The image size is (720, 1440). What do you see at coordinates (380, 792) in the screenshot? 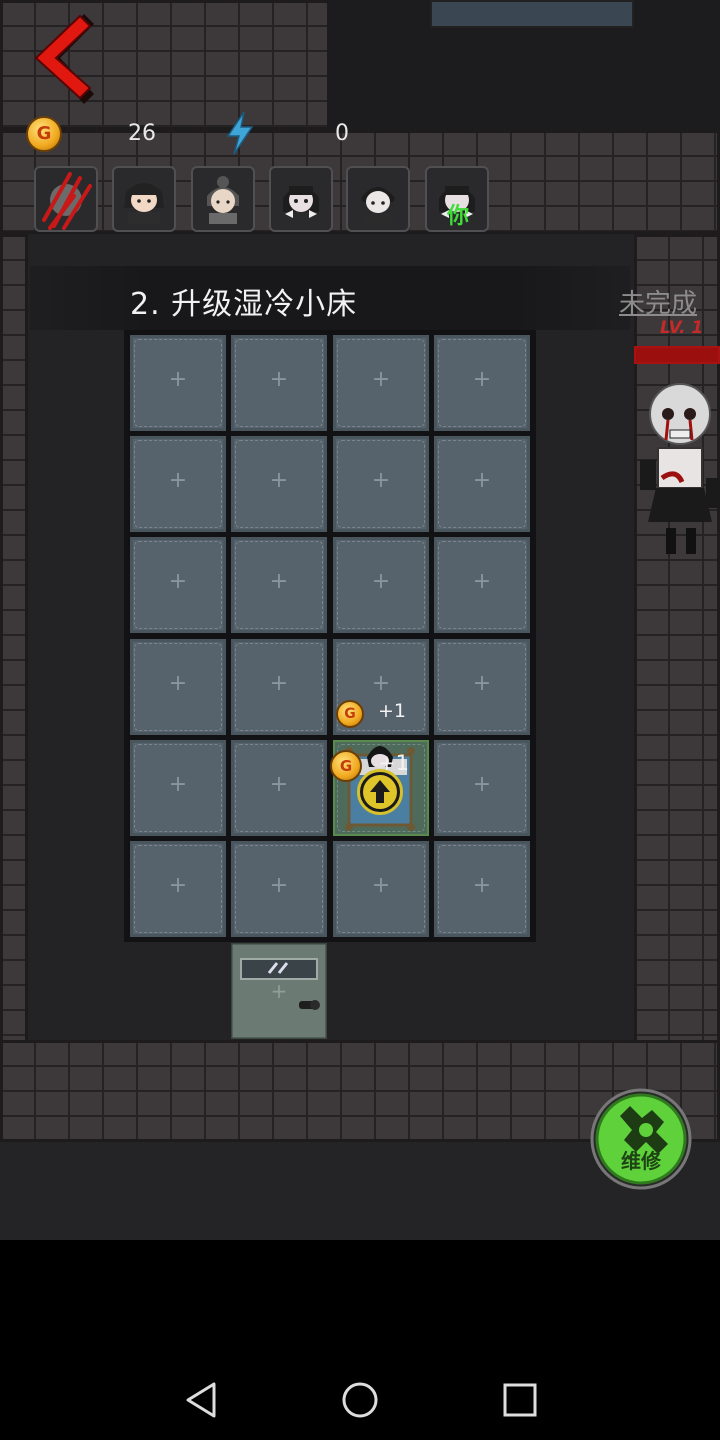
I see `upgrade-arrow-icon` at bounding box center [380, 792].